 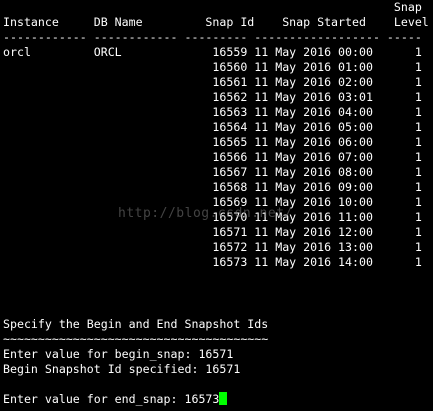 What do you see at coordinates (118, 354) in the screenshot?
I see `begin-snap-prompt: Enter value for begin_snap: 16571` at bounding box center [118, 354].